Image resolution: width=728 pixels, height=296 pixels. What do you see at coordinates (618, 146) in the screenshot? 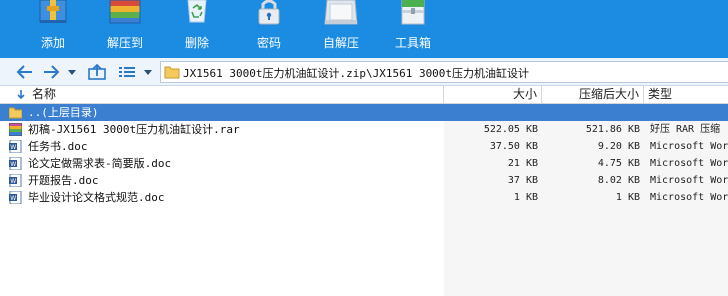
I see `file-packed-size: 9.20 KB` at bounding box center [618, 146].